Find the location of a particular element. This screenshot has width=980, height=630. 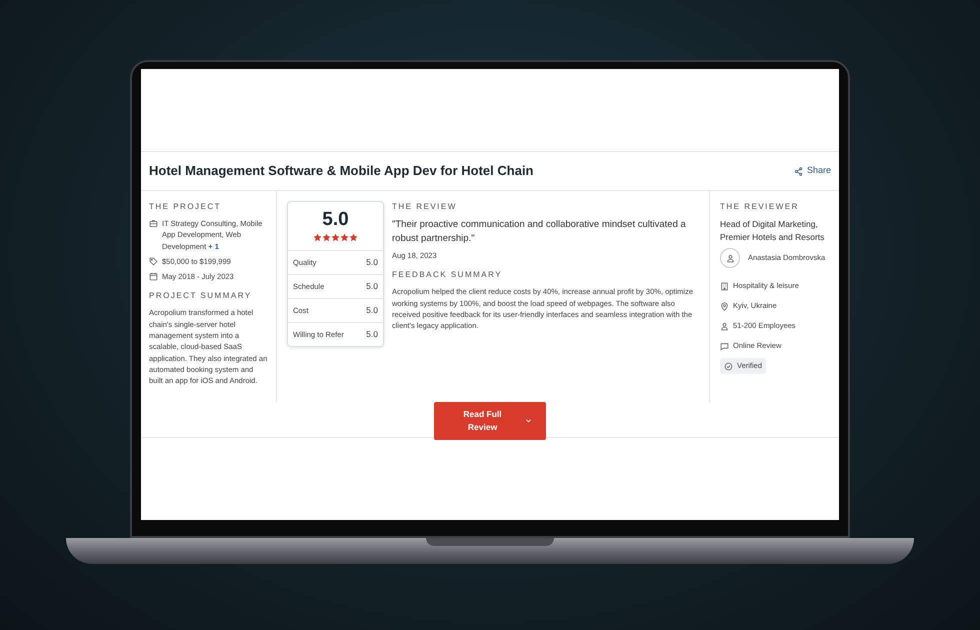

overall-score: 5.0 is located at coordinates (335, 219).